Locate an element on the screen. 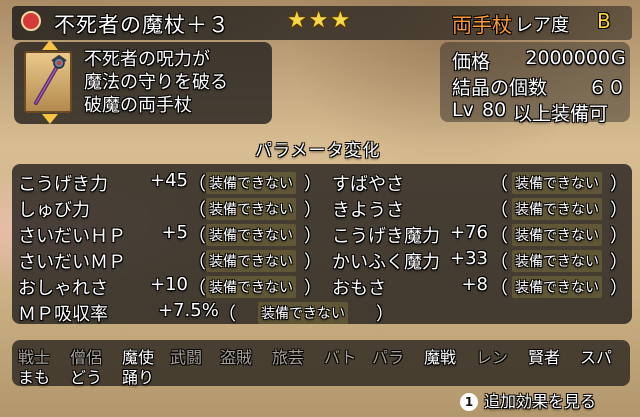 This screenshot has height=417, width=640. param-value: +33 is located at coordinates (469, 258).